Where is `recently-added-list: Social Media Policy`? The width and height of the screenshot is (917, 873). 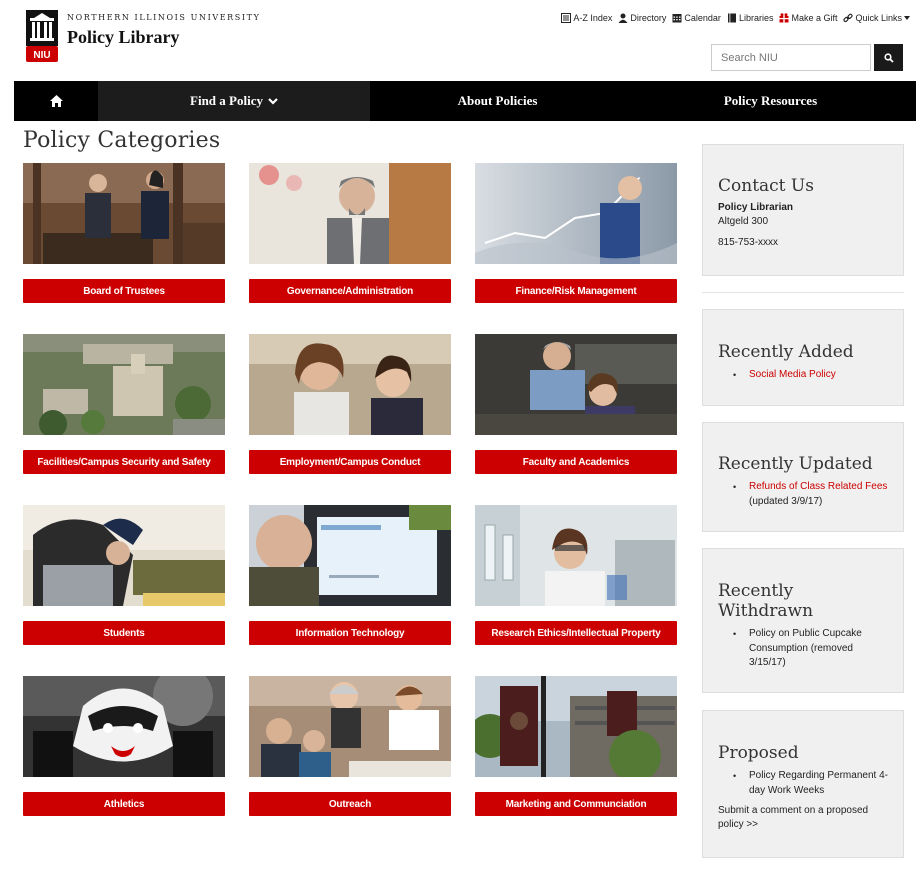
recently-added-list: Social Media Policy is located at coordinates (803, 375).